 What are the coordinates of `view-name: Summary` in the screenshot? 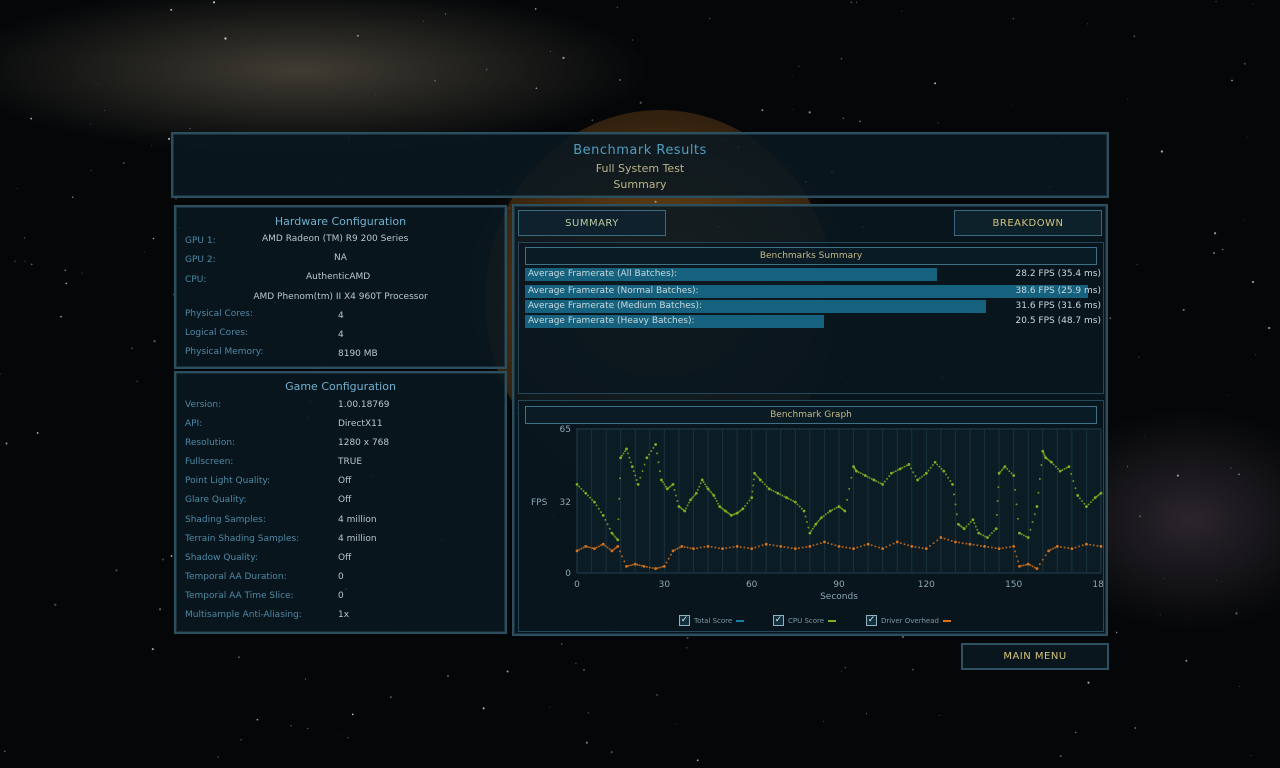 It's located at (640, 184).